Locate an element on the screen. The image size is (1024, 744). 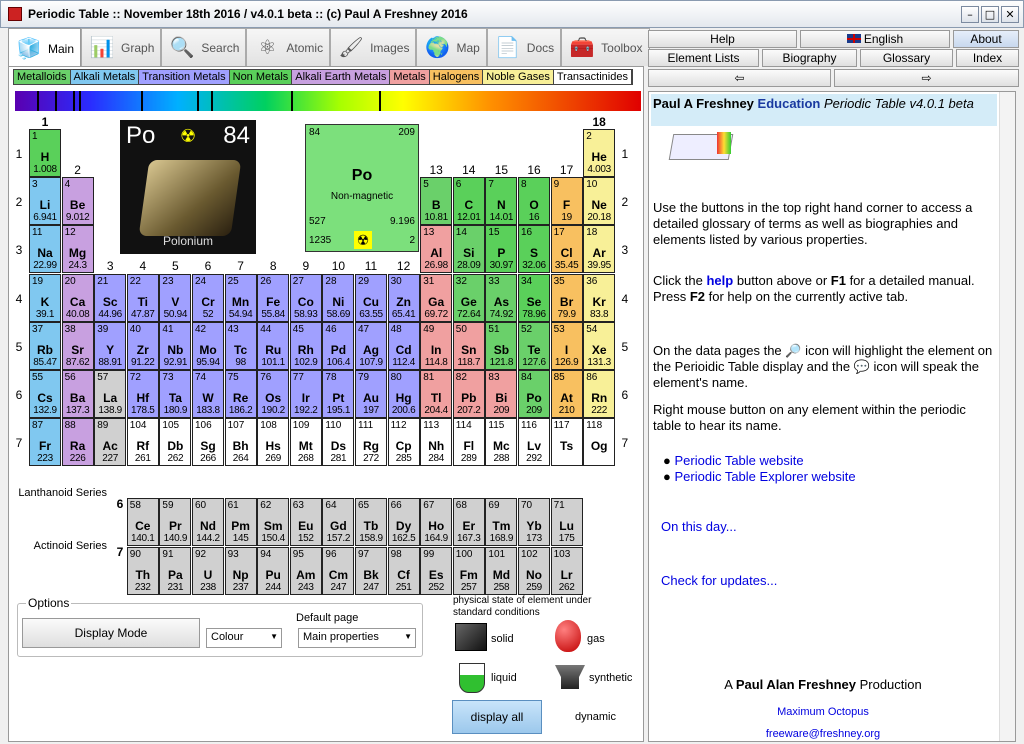
element-ga: 31 Ga 69.72 is located at coordinates (436, 297).